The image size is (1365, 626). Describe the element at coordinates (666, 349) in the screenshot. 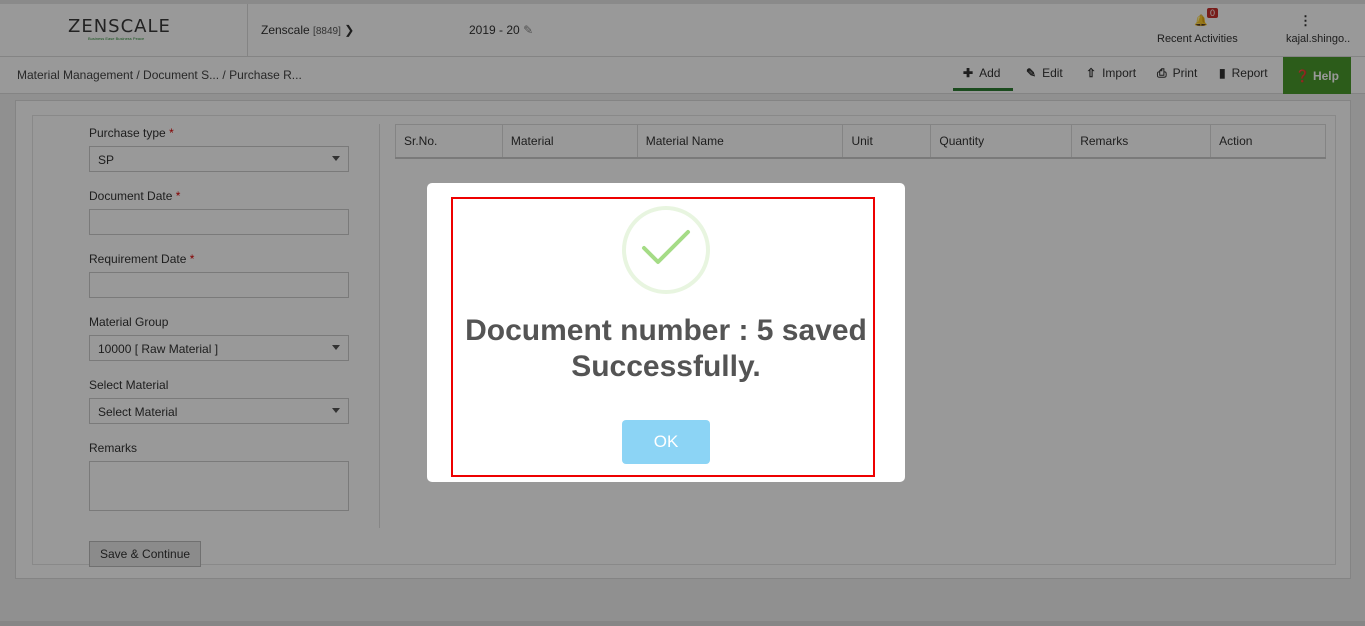

I see `success-message: Document number : 5 saved Successfully.` at that location.